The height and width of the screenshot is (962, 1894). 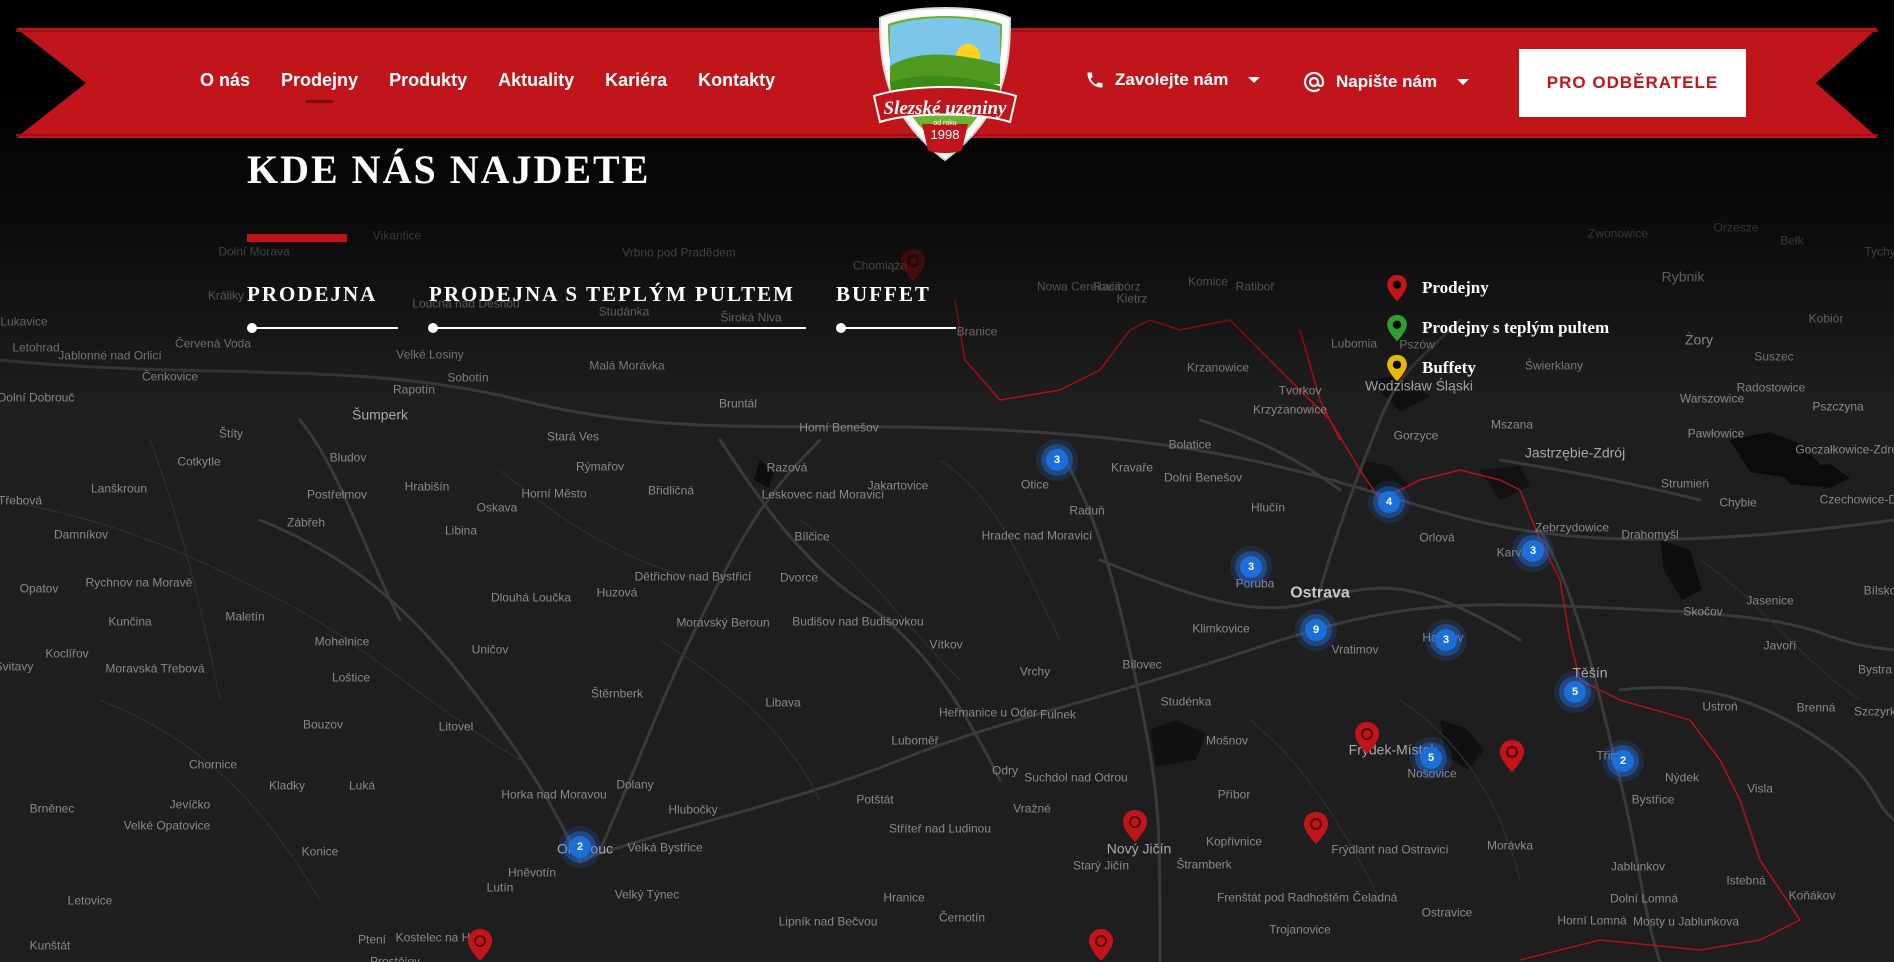 I want to click on town-label: Kietrz, so click(x=1132, y=298).